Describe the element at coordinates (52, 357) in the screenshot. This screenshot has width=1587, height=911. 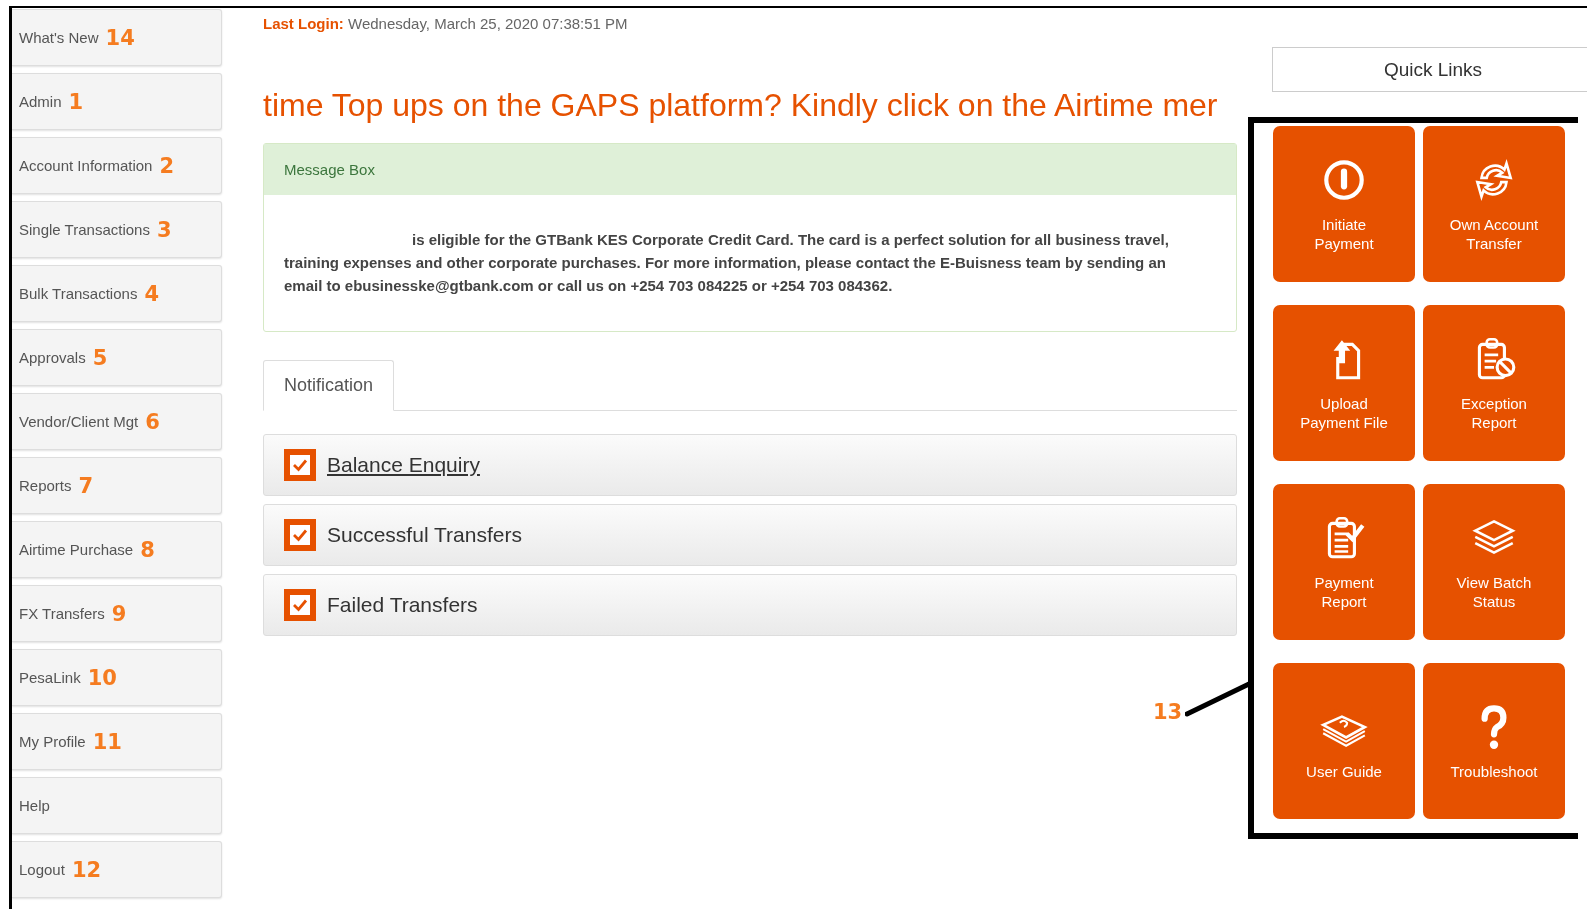
I see `sidebar-item-label: Approvals` at that location.